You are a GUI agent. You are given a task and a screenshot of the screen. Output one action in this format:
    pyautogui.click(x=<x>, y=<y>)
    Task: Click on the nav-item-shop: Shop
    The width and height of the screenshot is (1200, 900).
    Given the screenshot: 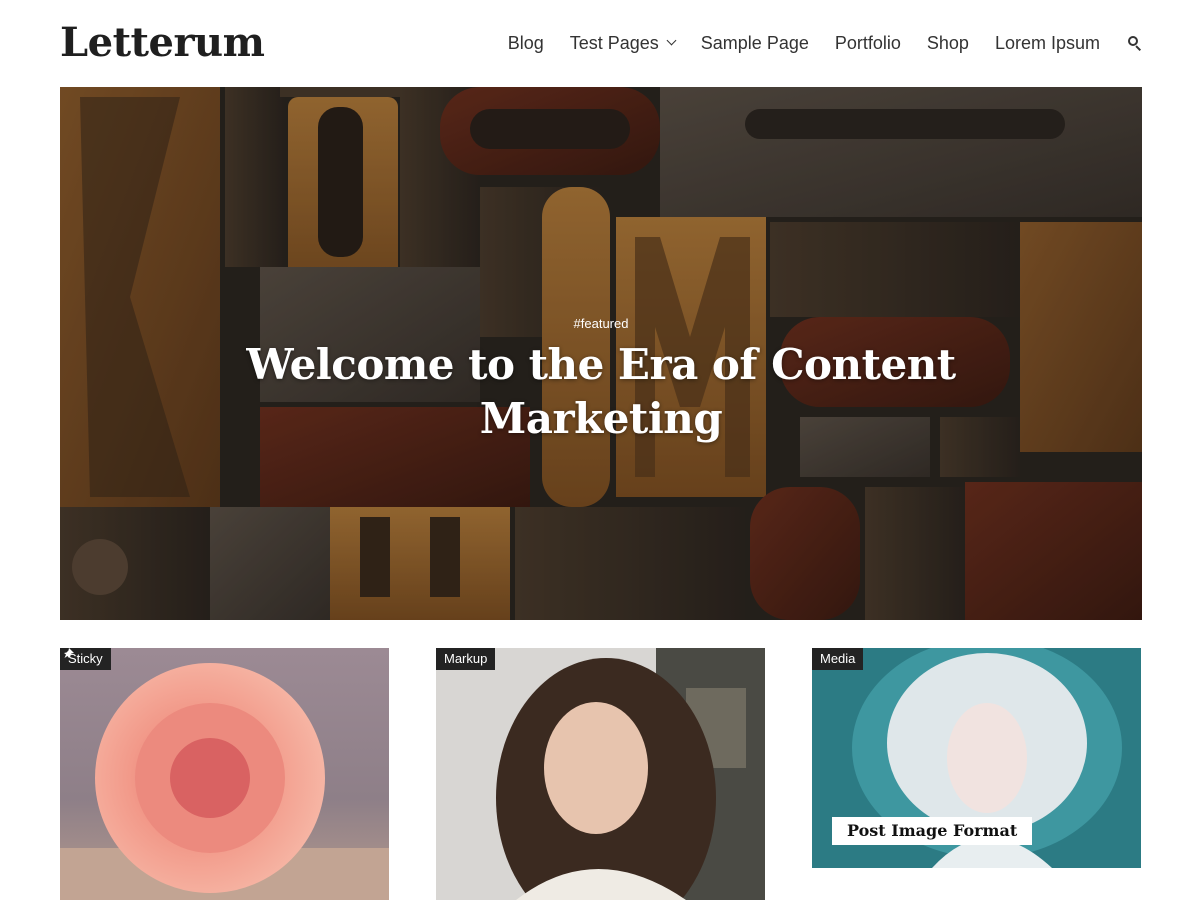 What is the action you would take?
    pyautogui.click(x=948, y=43)
    